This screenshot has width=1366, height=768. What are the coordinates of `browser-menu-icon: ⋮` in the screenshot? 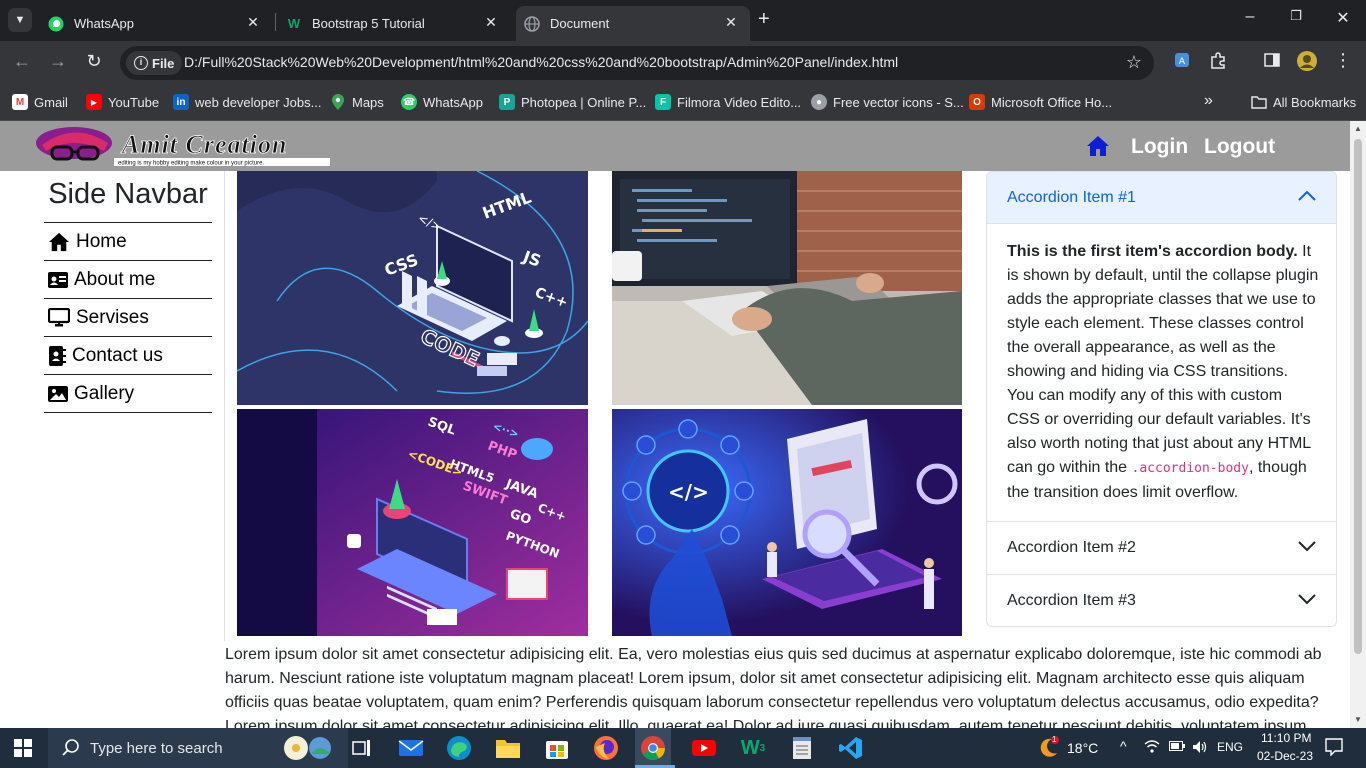 It's located at (1343, 62).